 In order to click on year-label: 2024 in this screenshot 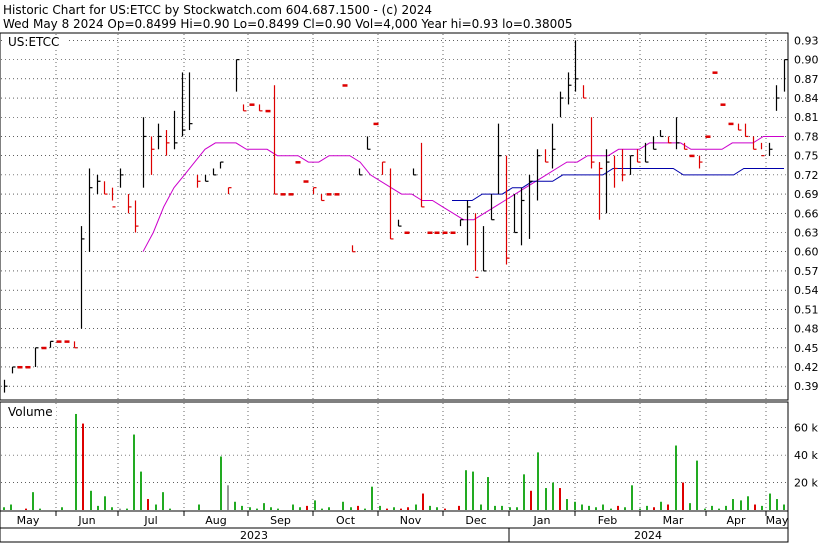, I will do `click(648, 535)`.